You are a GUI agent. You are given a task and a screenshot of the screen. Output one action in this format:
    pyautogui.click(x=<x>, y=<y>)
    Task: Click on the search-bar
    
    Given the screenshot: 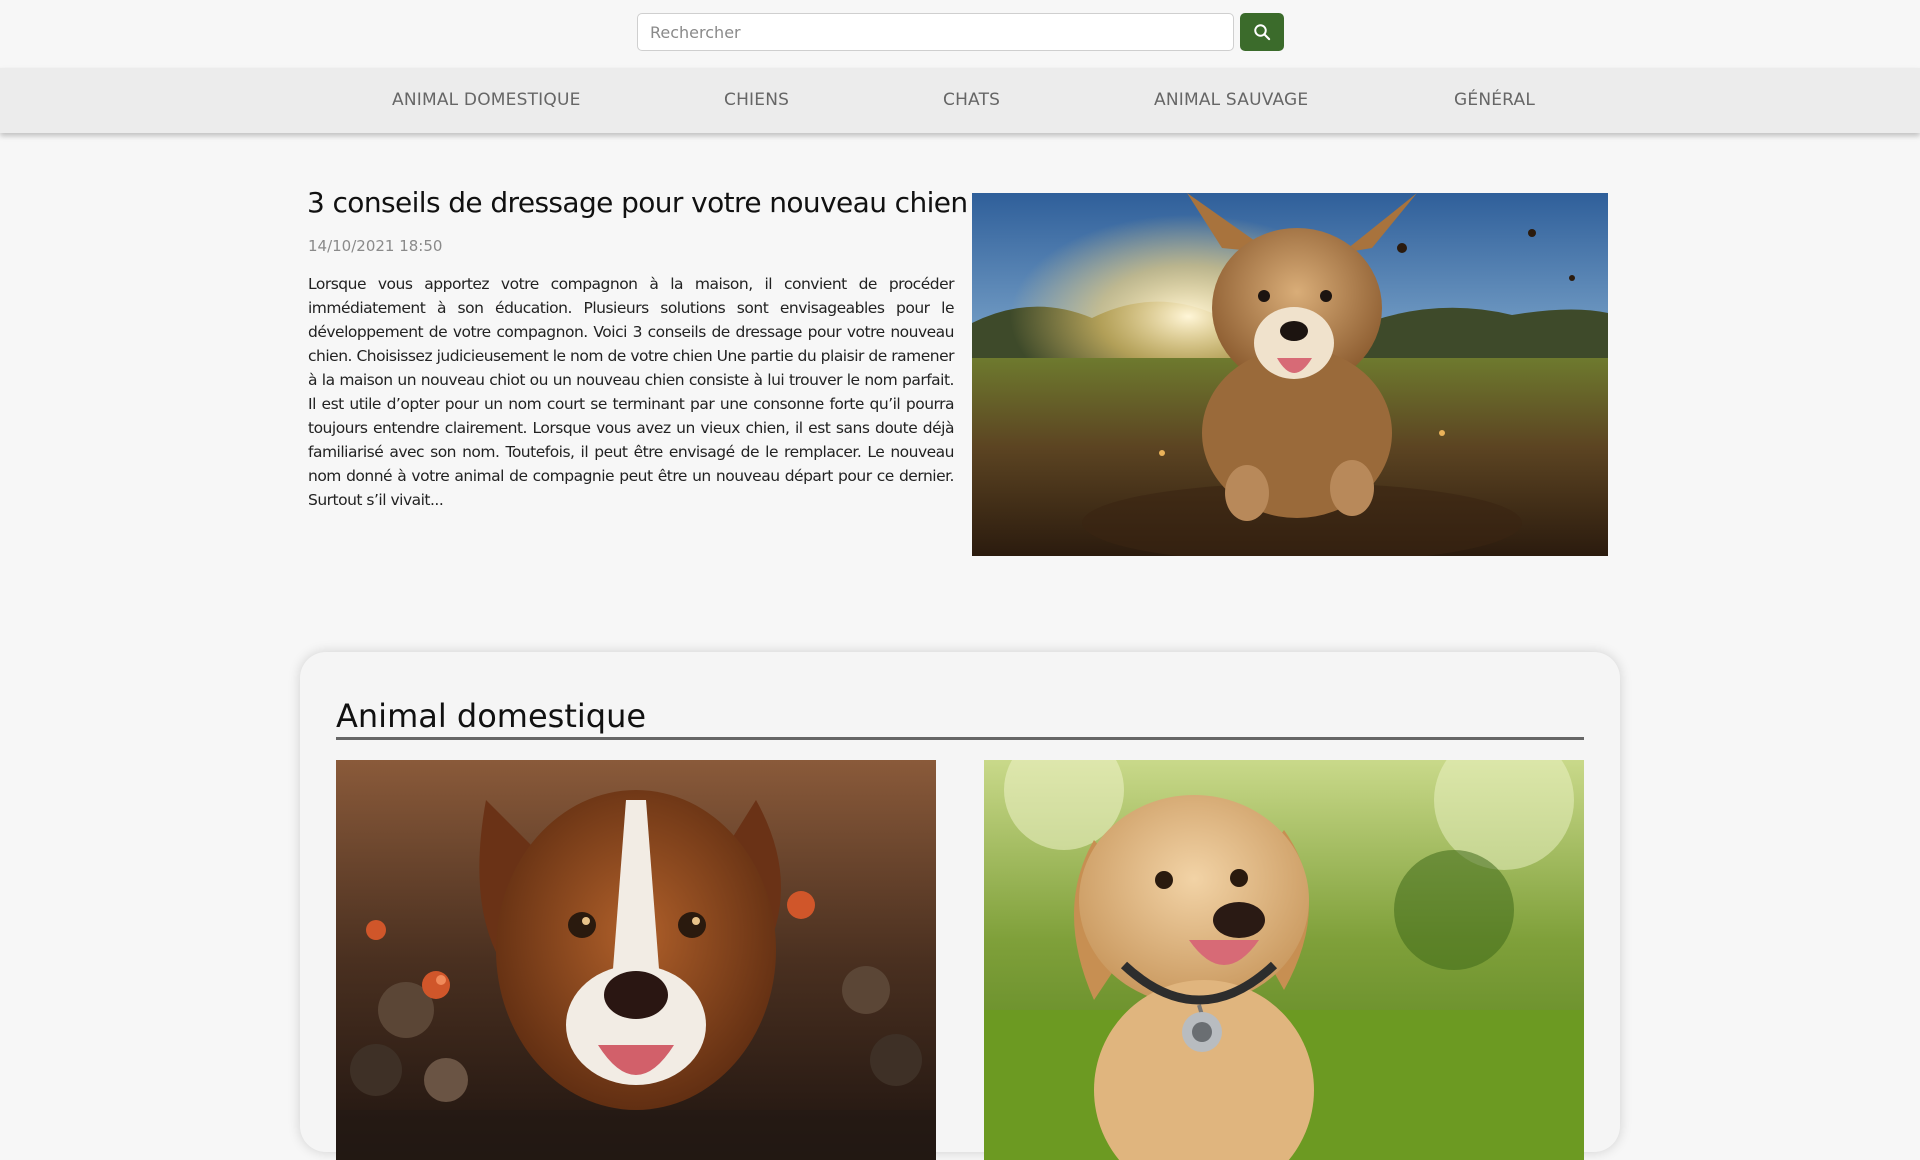 What is the action you would take?
    pyautogui.click(x=960, y=32)
    